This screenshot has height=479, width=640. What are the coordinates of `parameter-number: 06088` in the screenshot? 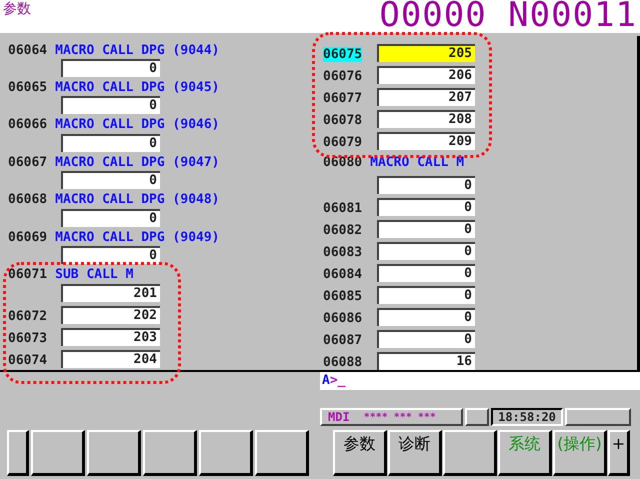 It's located at (342, 362).